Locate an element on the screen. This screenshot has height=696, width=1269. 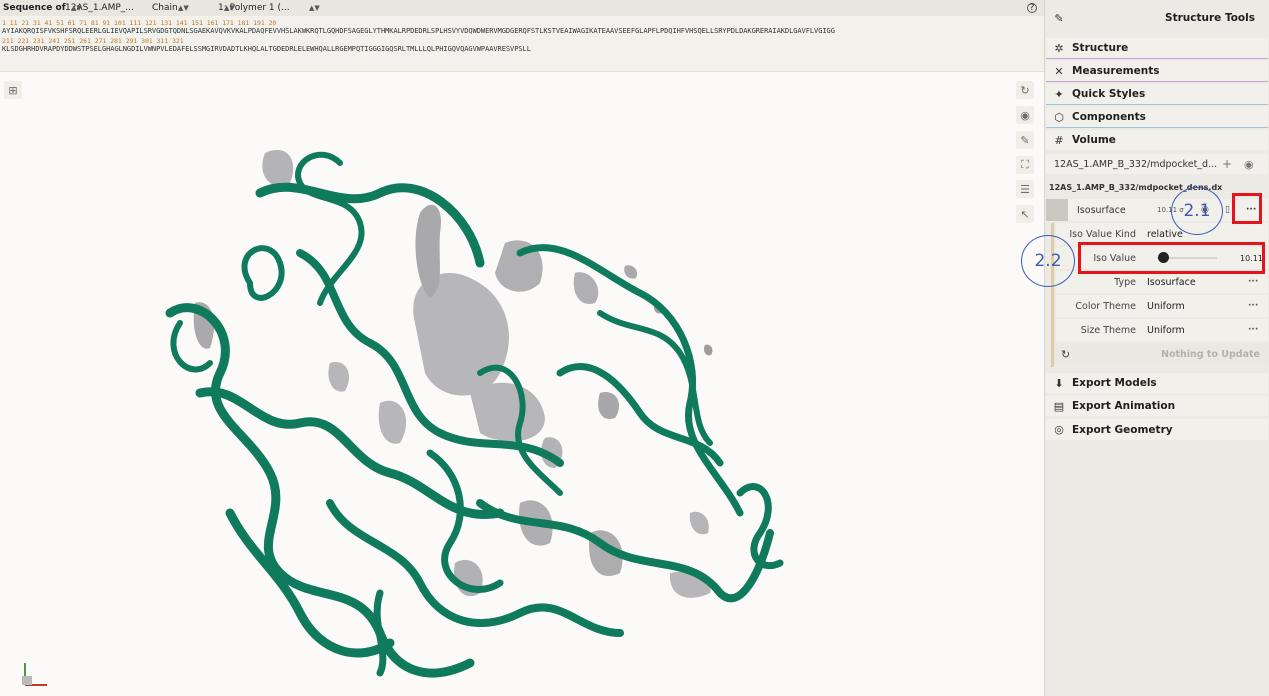
export-geometry-icon: ◎ is located at coordinates (1059, 429).